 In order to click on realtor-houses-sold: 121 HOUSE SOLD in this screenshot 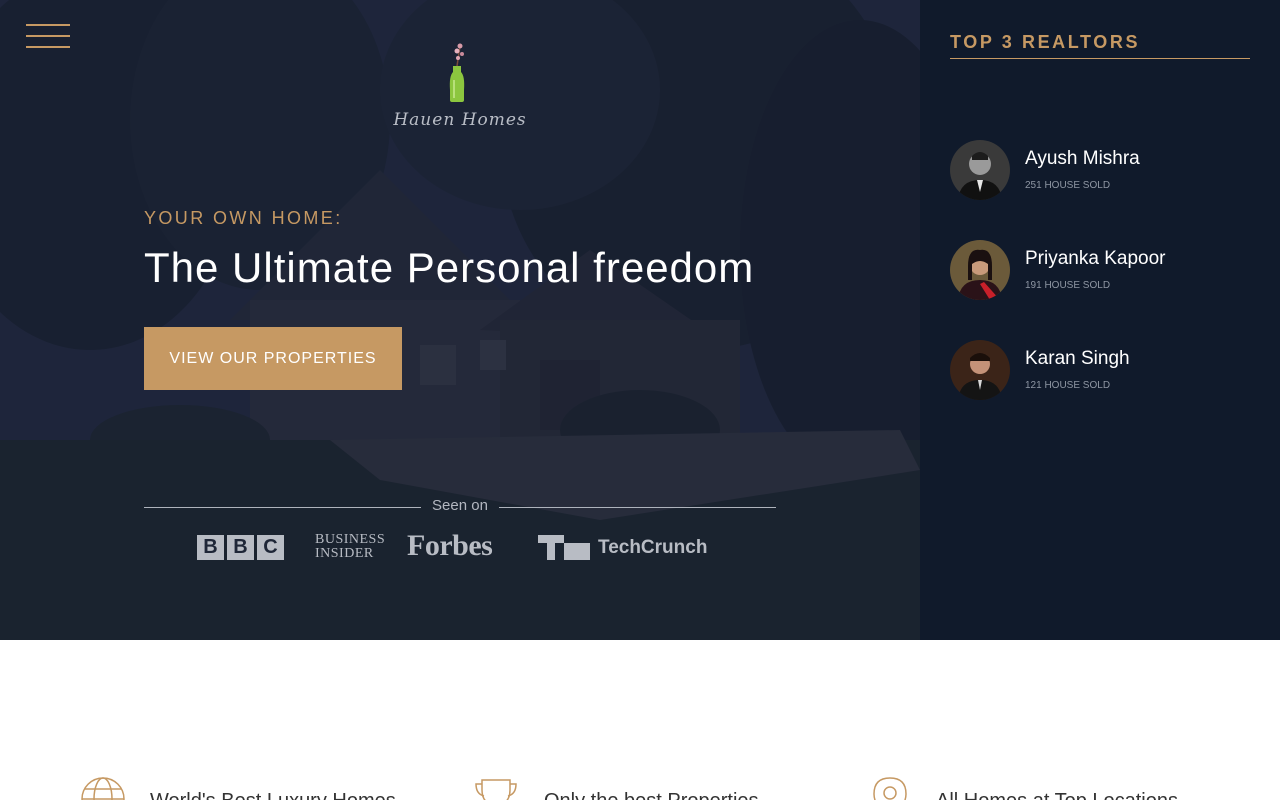, I will do `click(1068, 385)`.